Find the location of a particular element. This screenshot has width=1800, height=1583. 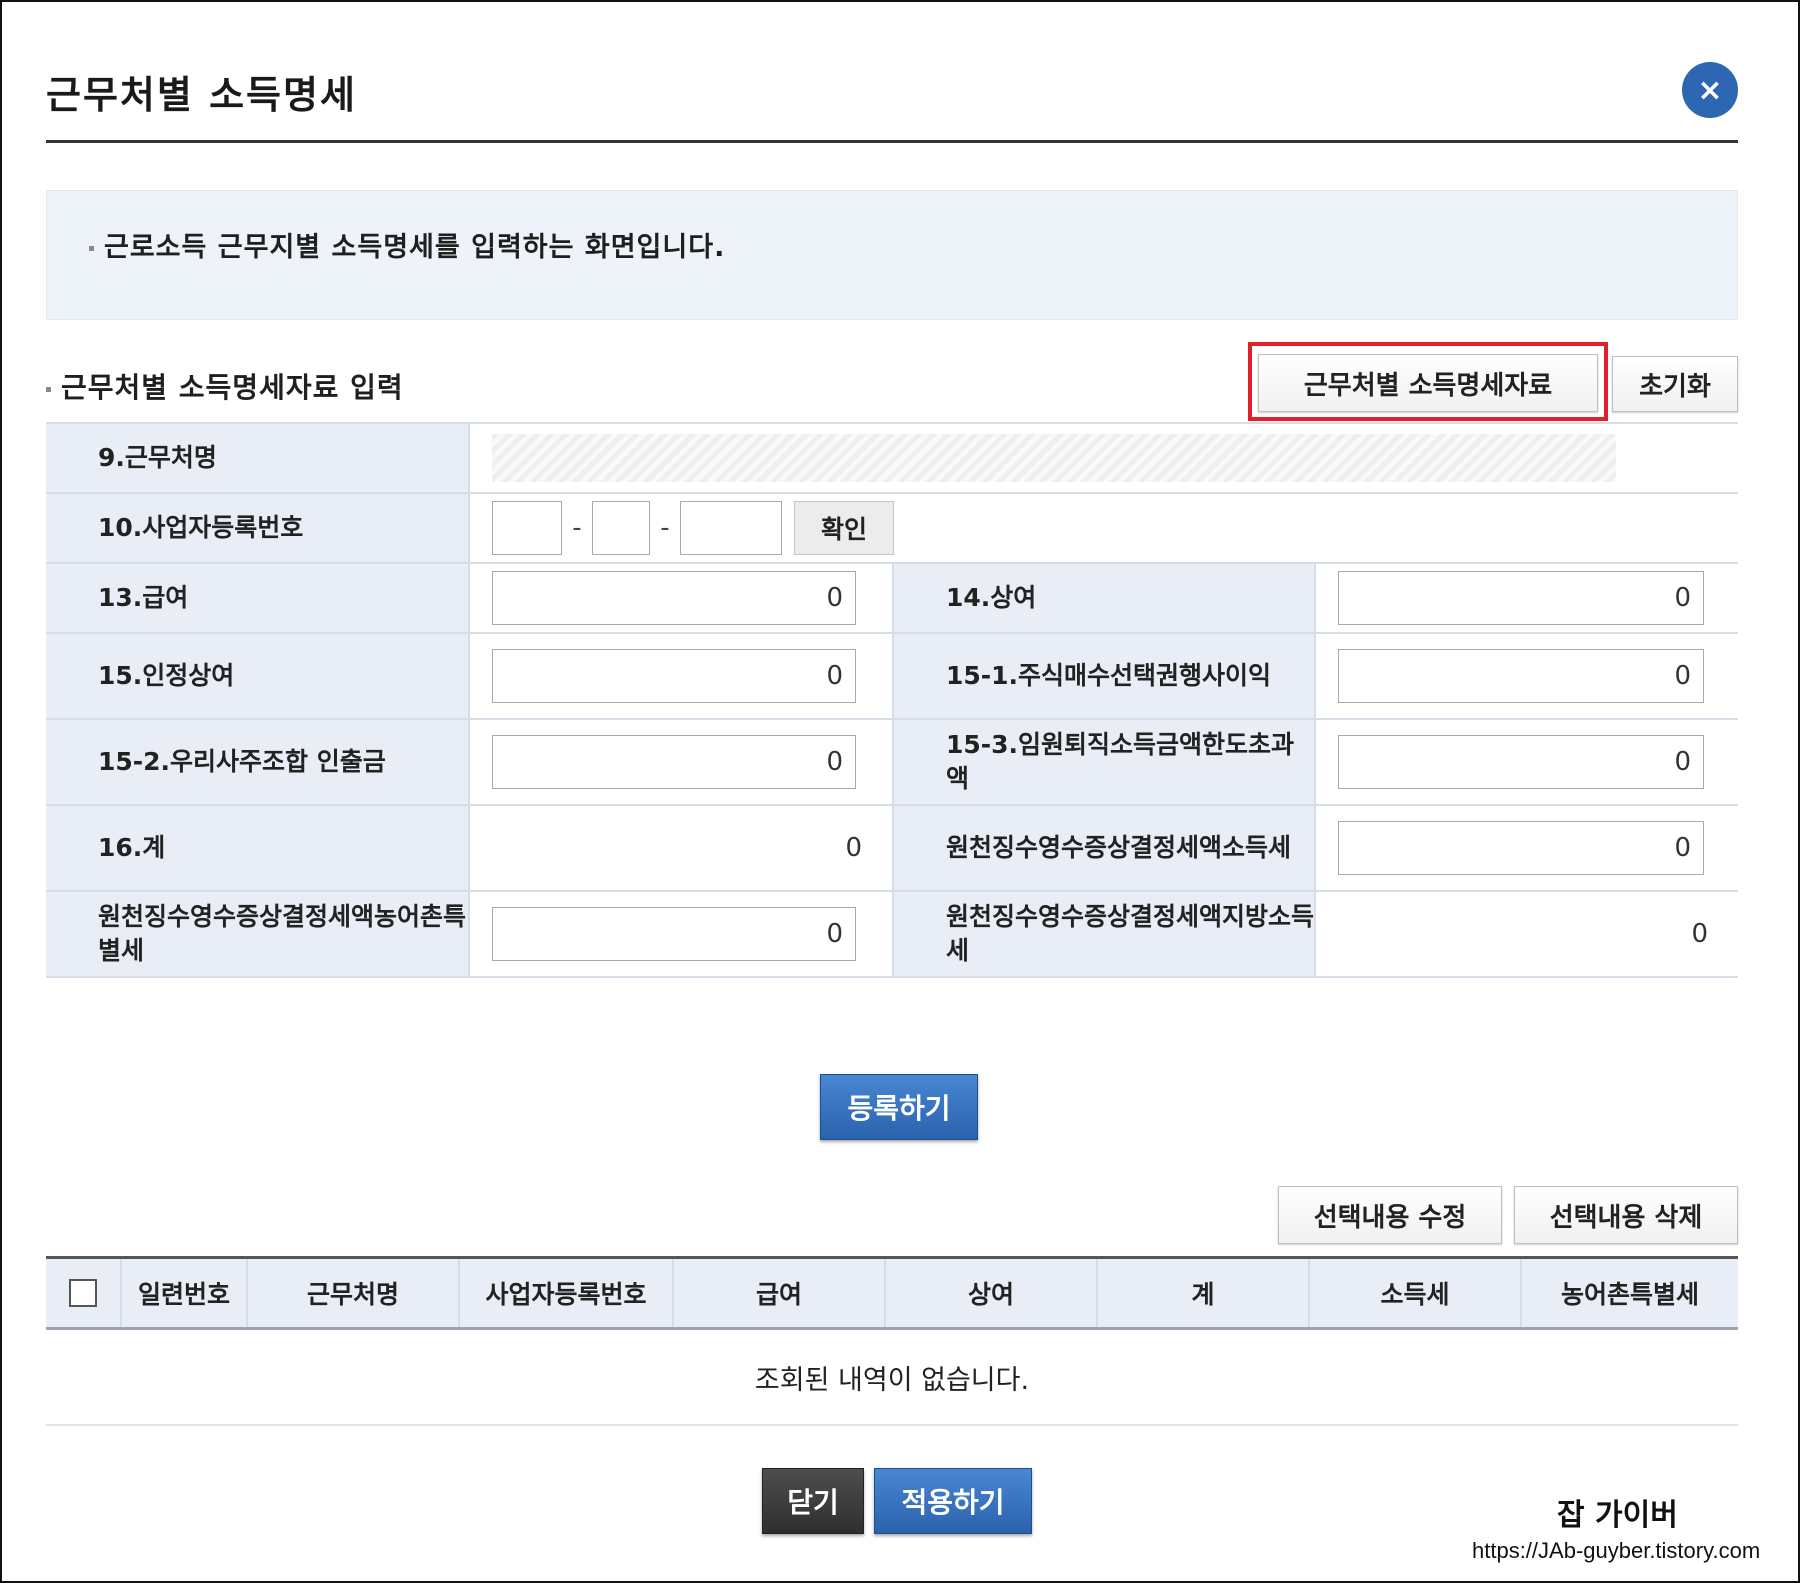

stock-option-cell: 0 is located at coordinates (1527, 676).